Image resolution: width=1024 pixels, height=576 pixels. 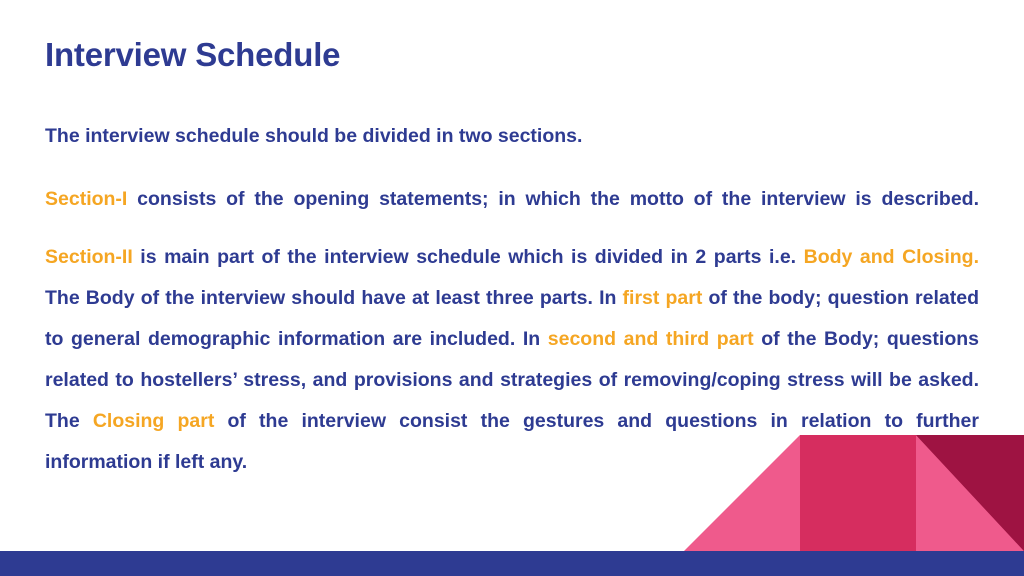 What do you see at coordinates (153, 420) in the screenshot?
I see `highlight-closing-part: Closing part` at bounding box center [153, 420].